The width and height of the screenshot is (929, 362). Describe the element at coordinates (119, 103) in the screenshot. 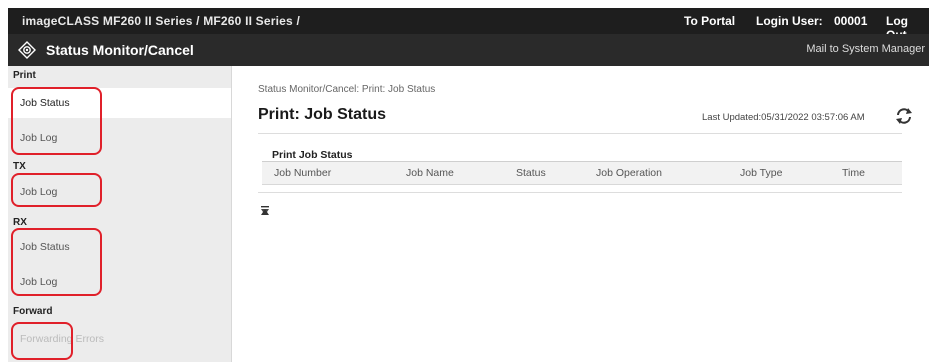

I see `sidebar-item-print-job-status: Job Status` at that location.